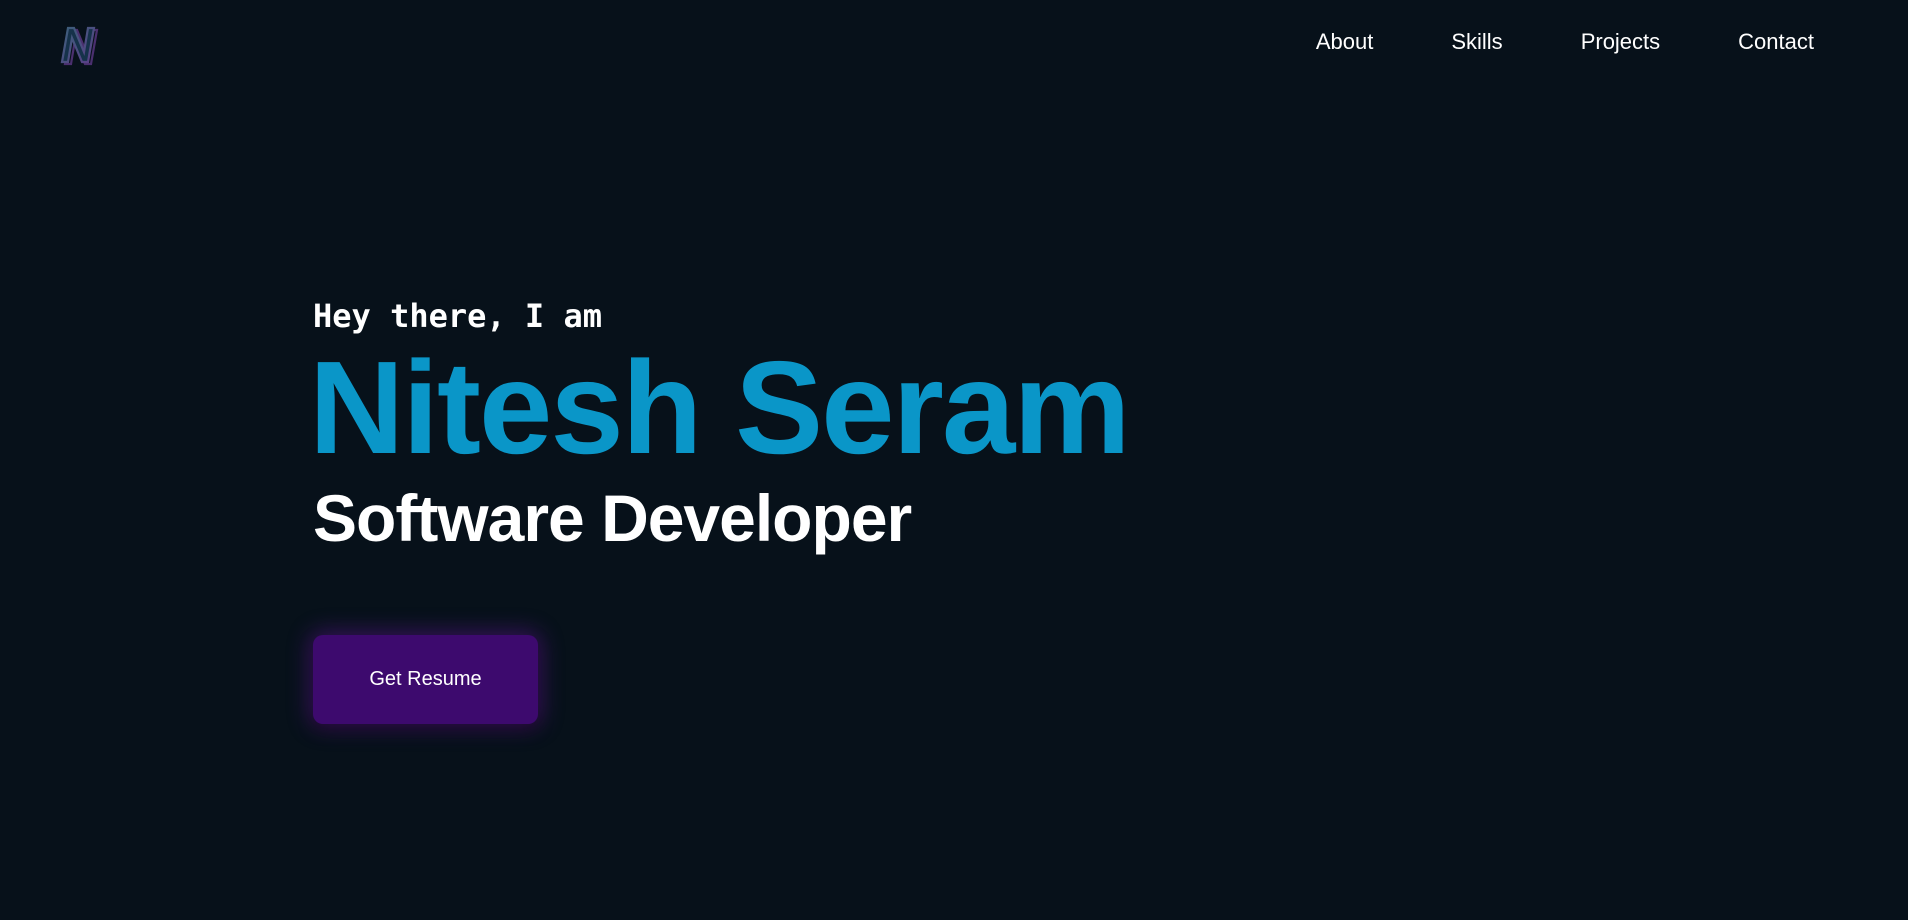 The height and width of the screenshot is (920, 1908). I want to click on main-nav: About Skills Projects Contact, so click(1526, 42).